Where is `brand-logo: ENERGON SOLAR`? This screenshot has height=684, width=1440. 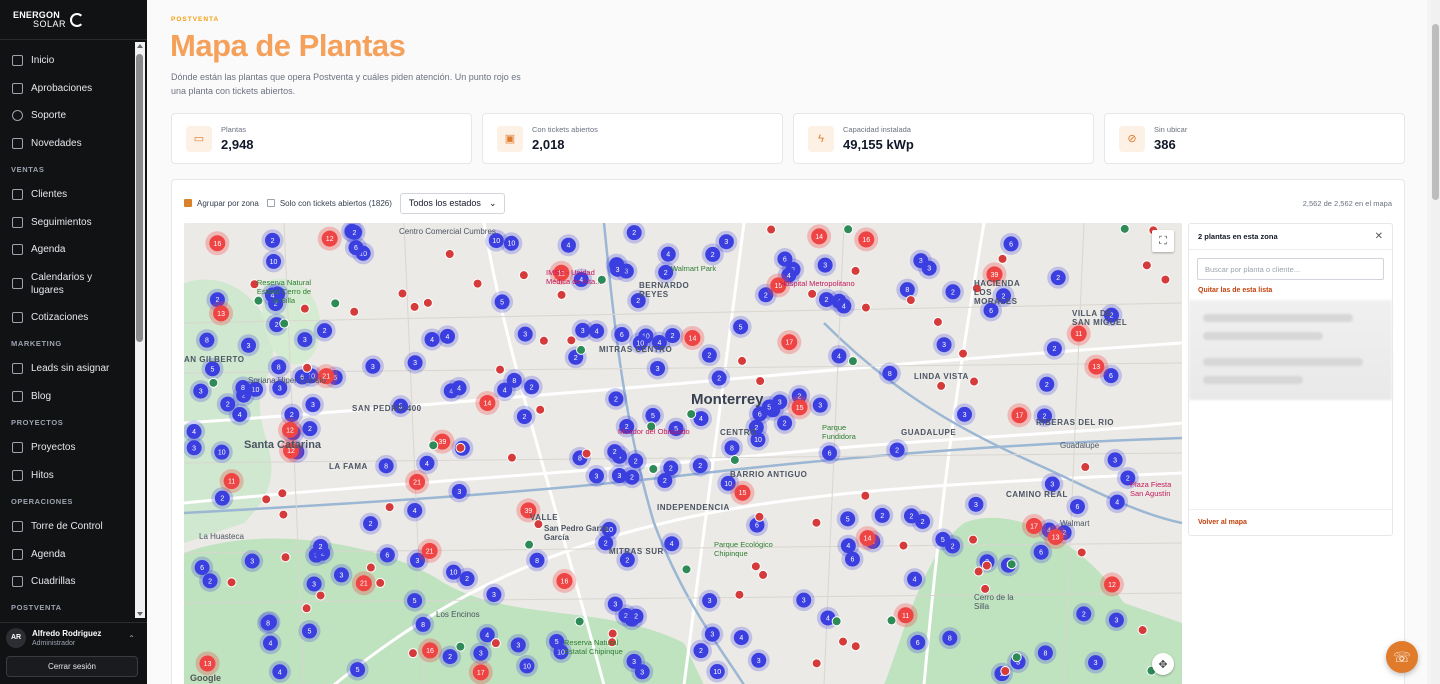 brand-logo: ENERGON SOLAR is located at coordinates (73, 20).